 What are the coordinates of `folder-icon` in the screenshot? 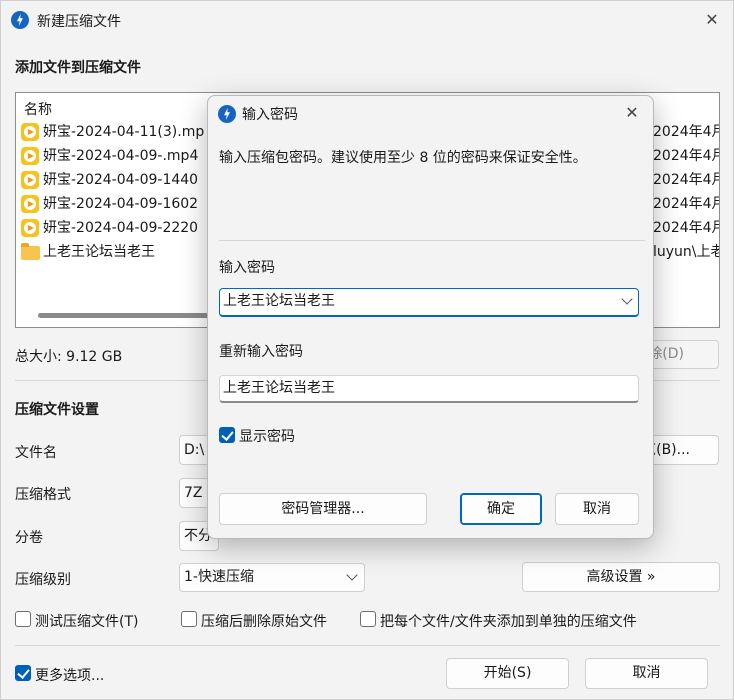 It's located at (30, 251).